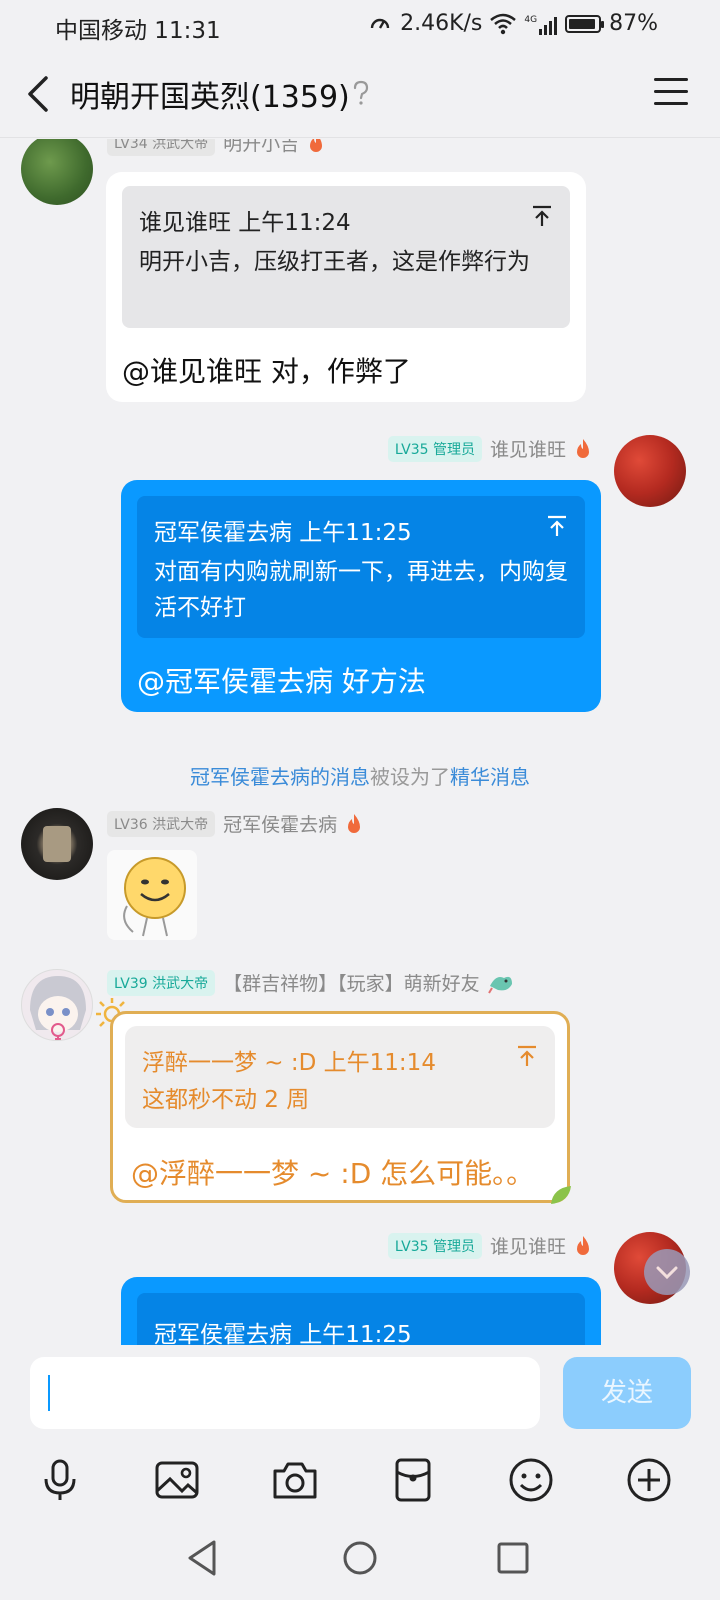  What do you see at coordinates (441, 23) in the screenshot?
I see `net-speed: 2.46K/s` at bounding box center [441, 23].